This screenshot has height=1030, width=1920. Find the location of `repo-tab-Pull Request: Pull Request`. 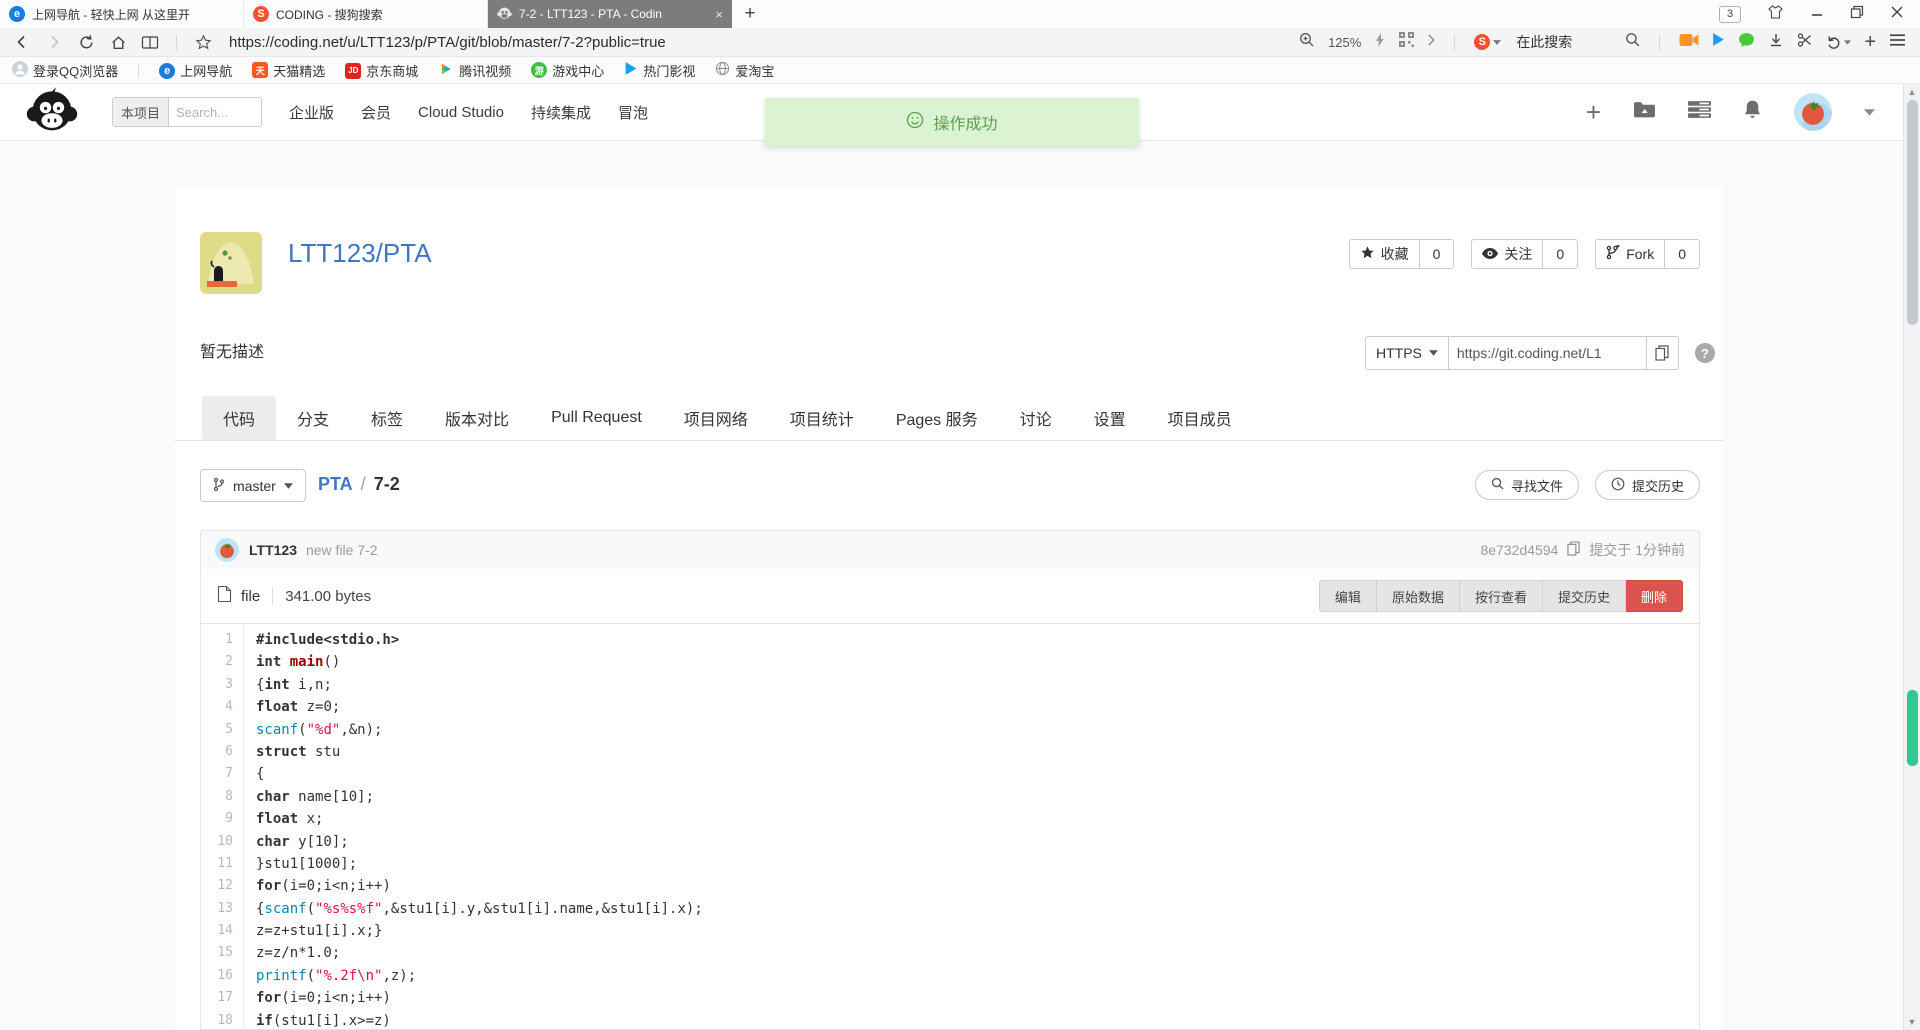

repo-tab-Pull Request: Pull Request is located at coordinates (596, 418).